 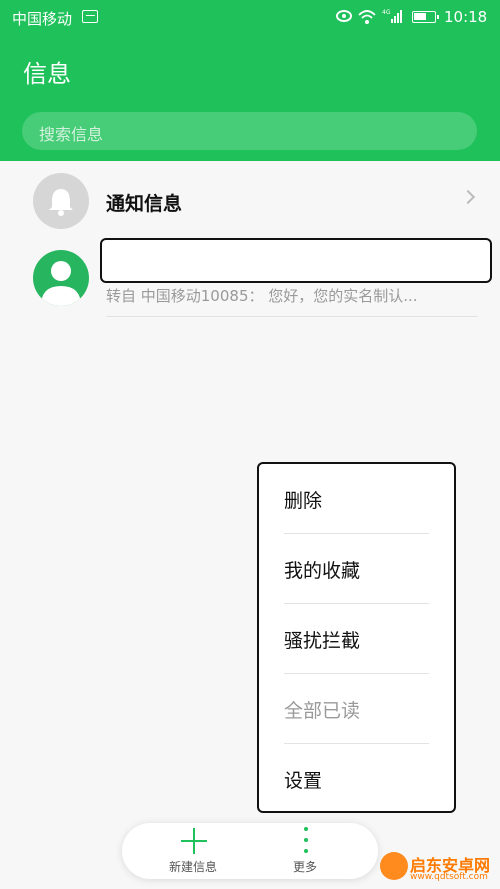 I want to click on bottom-action-bar: 新建信息 更多, so click(x=250, y=851).